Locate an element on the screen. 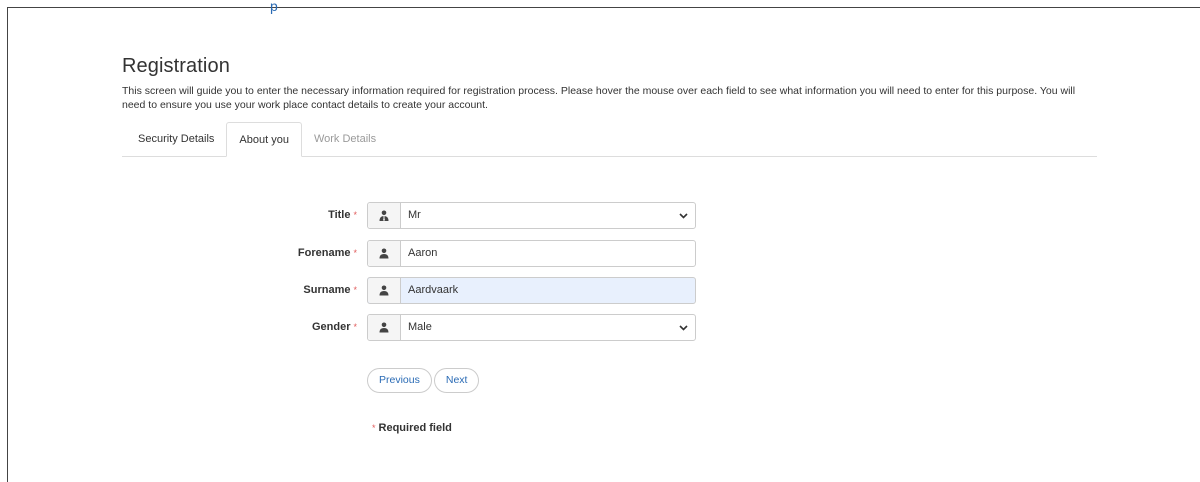  forename-value: Aaron is located at coordinates (423, 253).